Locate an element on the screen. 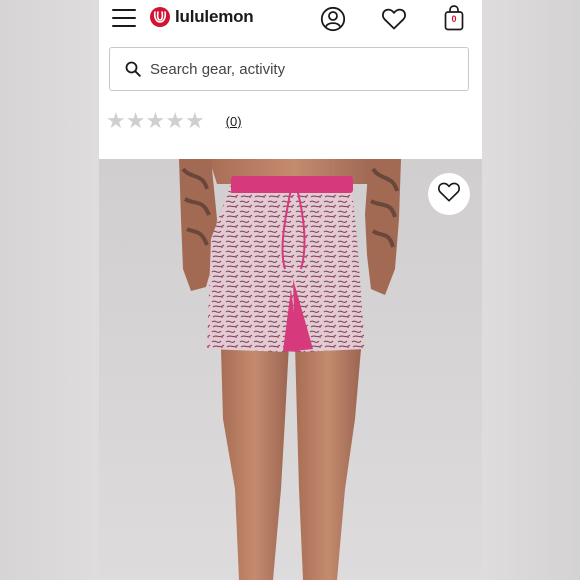  search-bar is located at coordinates (289, 69).